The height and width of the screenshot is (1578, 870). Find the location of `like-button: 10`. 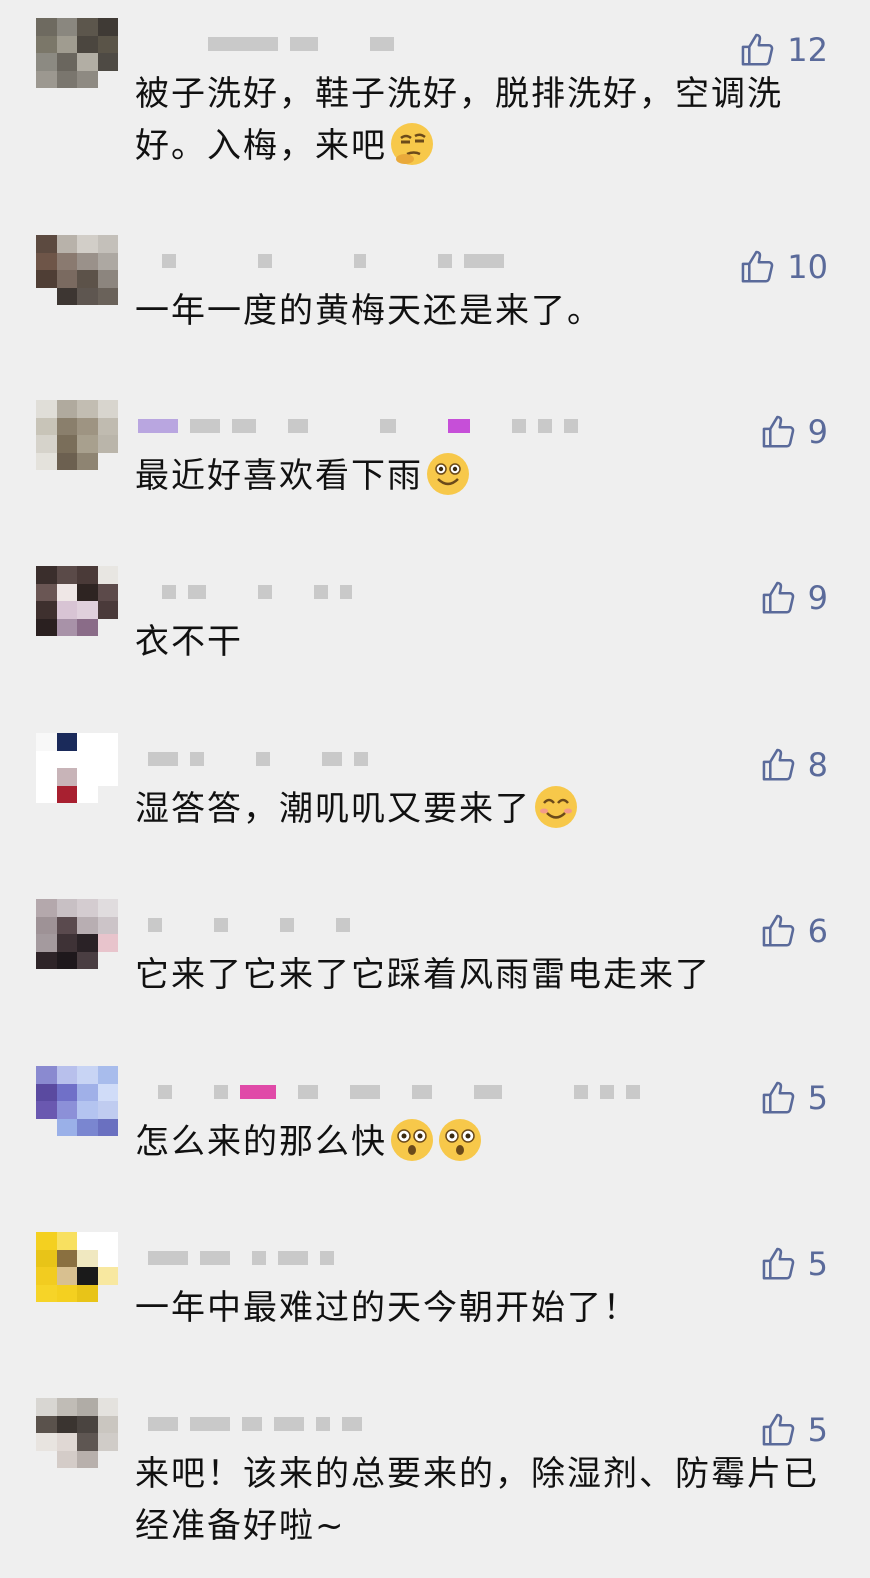

like-button: 10 is located at coordinates (783, 267).